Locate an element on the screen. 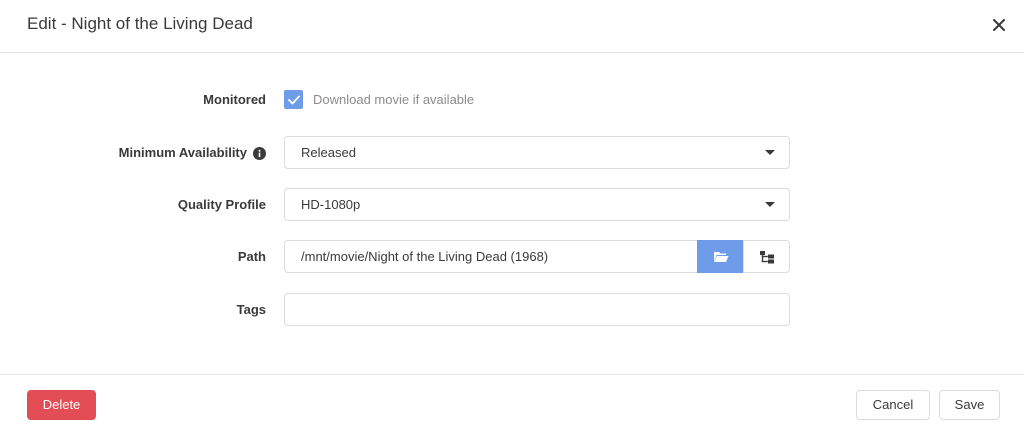 The height and width of the screenshot is (429, 1024). modal-header: Edit - Night of the Living Dead is located at coordinates (512, 26).